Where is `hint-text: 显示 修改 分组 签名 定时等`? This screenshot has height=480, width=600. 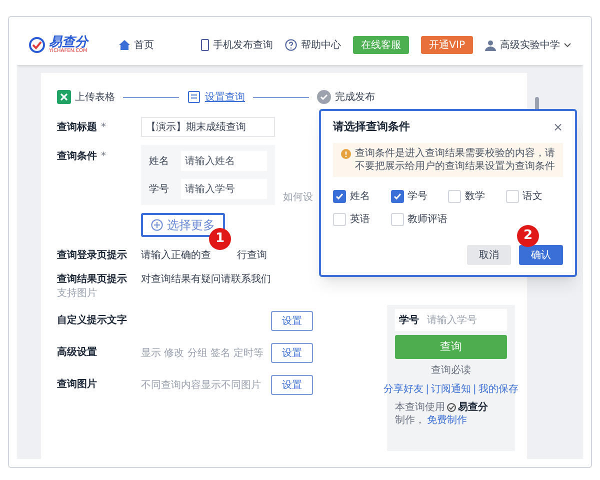 hint-text: 显示 修改 分组 签名 定时等 is located at coordinates (202, 353).